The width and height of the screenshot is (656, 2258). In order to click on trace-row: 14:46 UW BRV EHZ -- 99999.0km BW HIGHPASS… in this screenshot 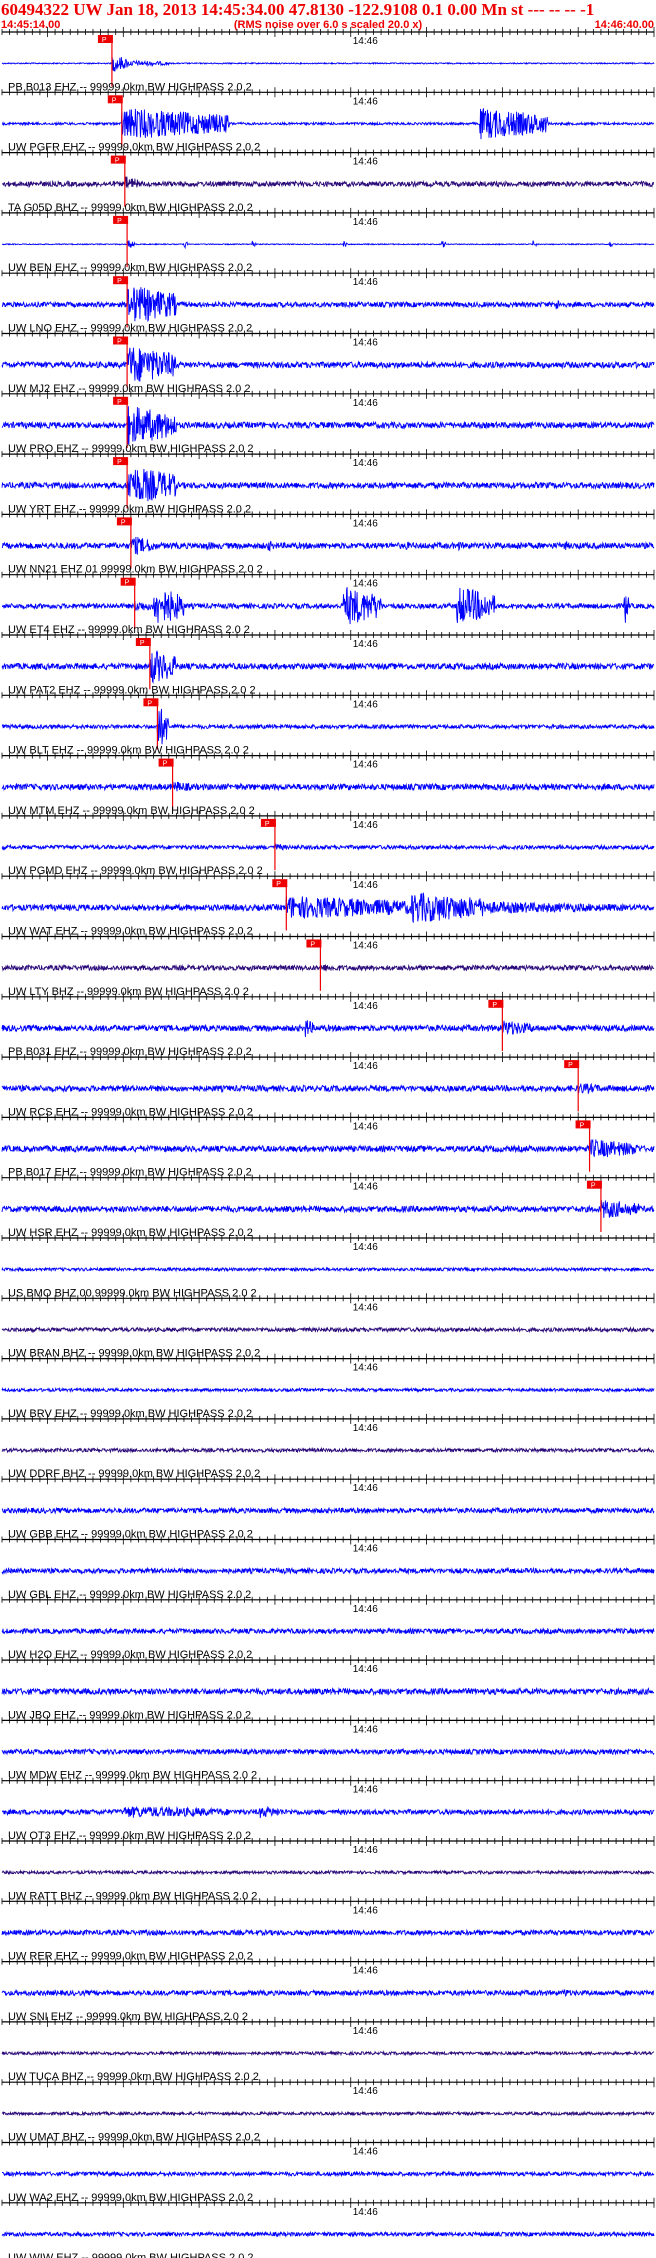, I will do `click(328, 1431)`.